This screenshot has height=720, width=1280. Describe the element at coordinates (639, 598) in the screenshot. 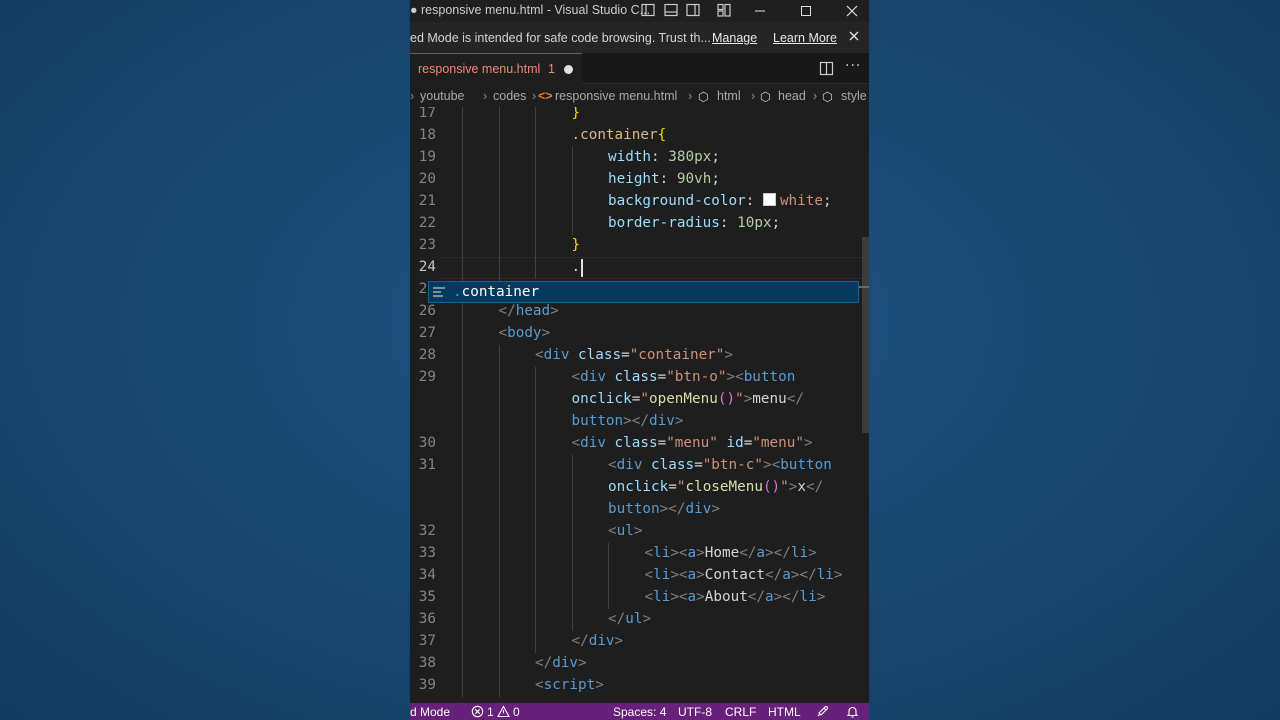

I see `code-line: 35 <li><a>About</a></li>` at that location.